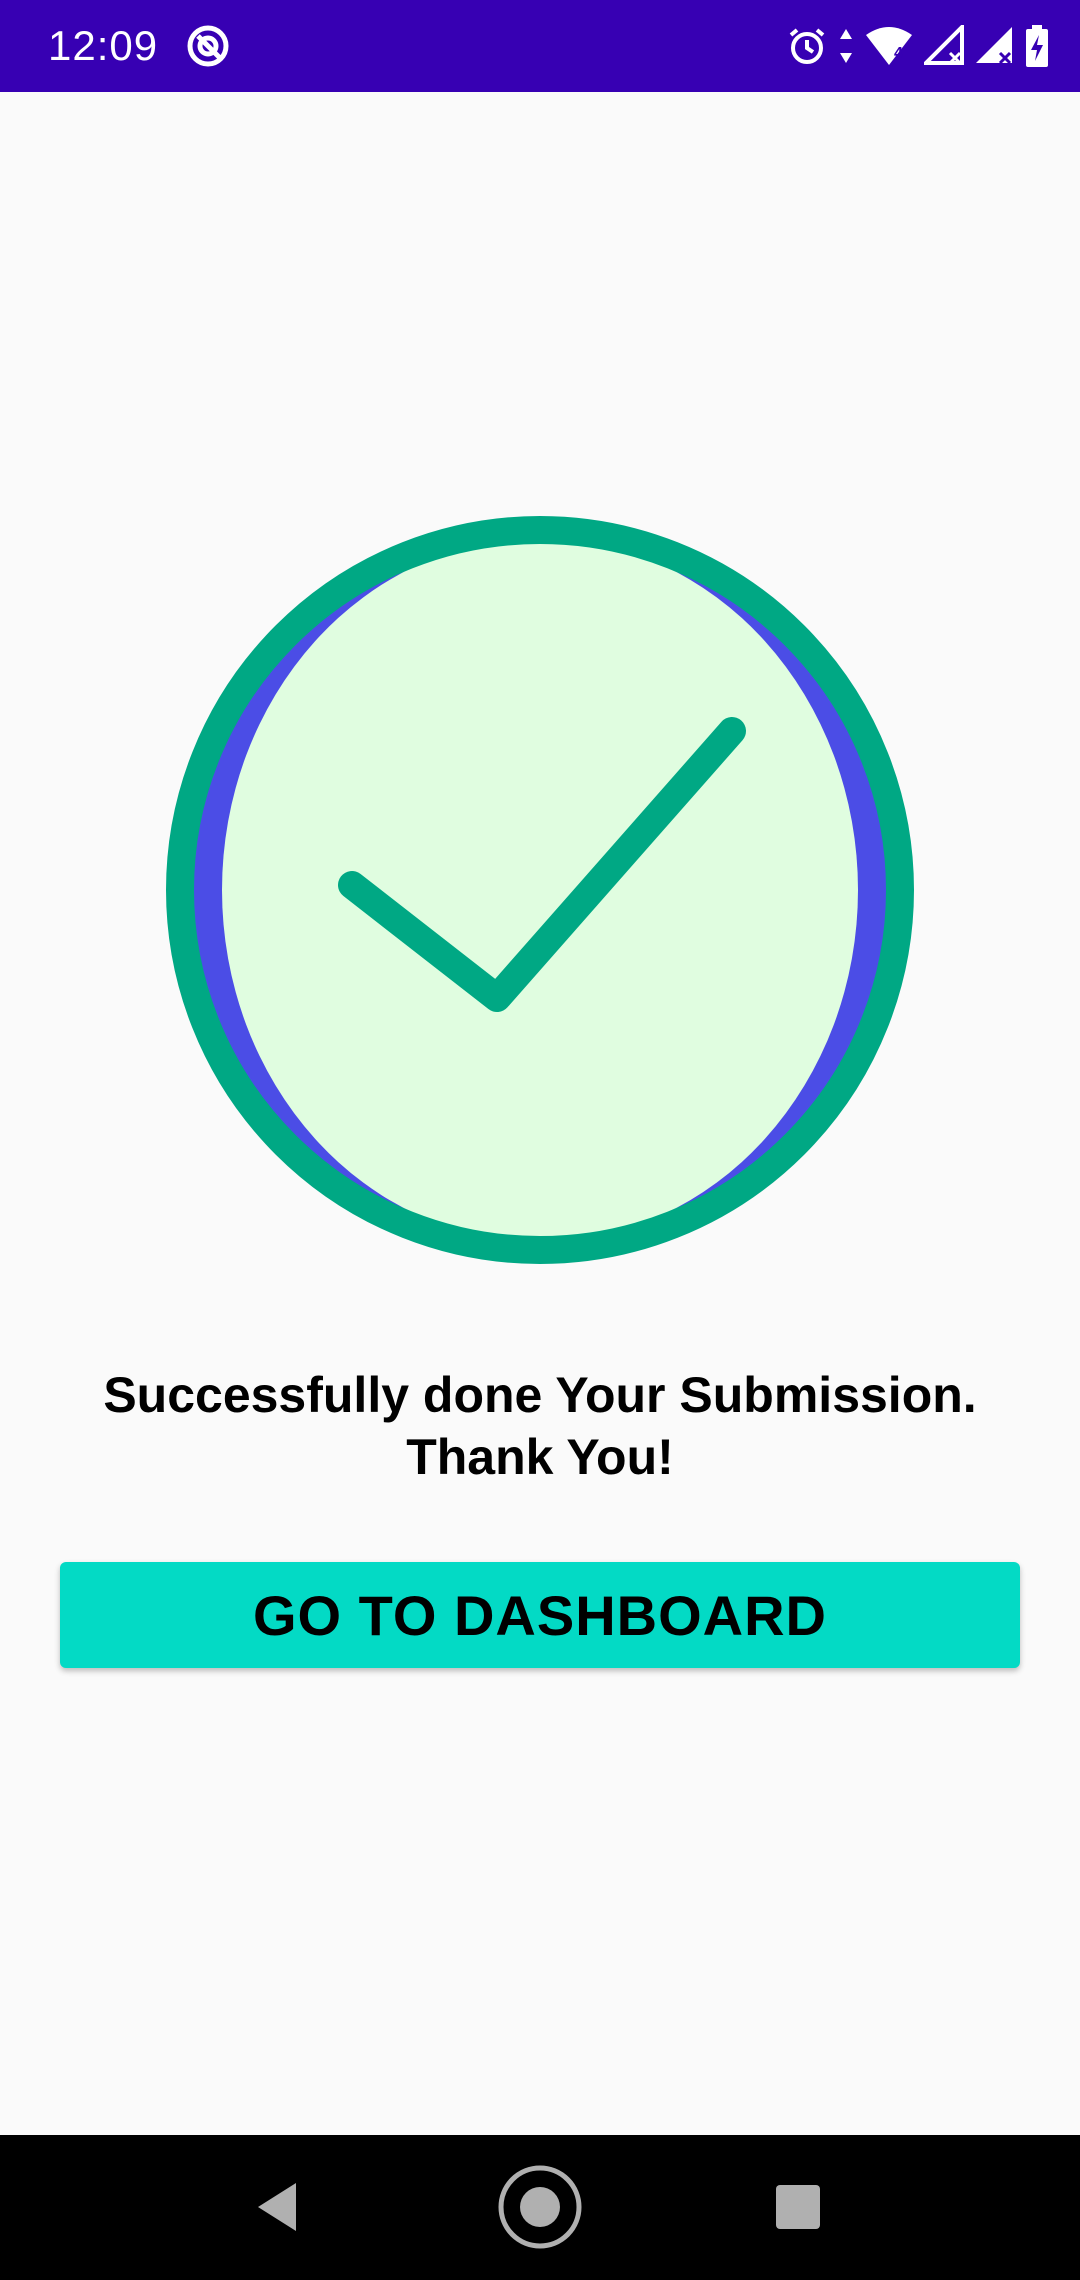  Describe the element at coordinates (1037, 46) in the screenshot. I see `battery-charging-icon` at that location.